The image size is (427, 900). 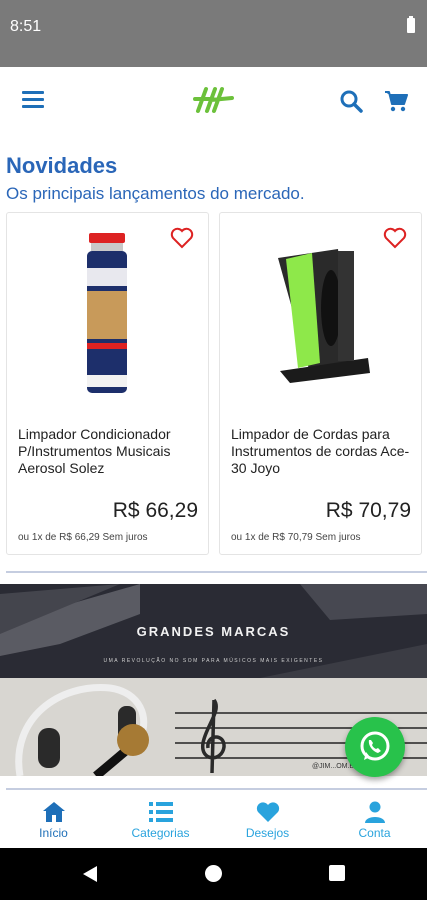 I want to click on whatsapp-button, so click(x=375, y=747).